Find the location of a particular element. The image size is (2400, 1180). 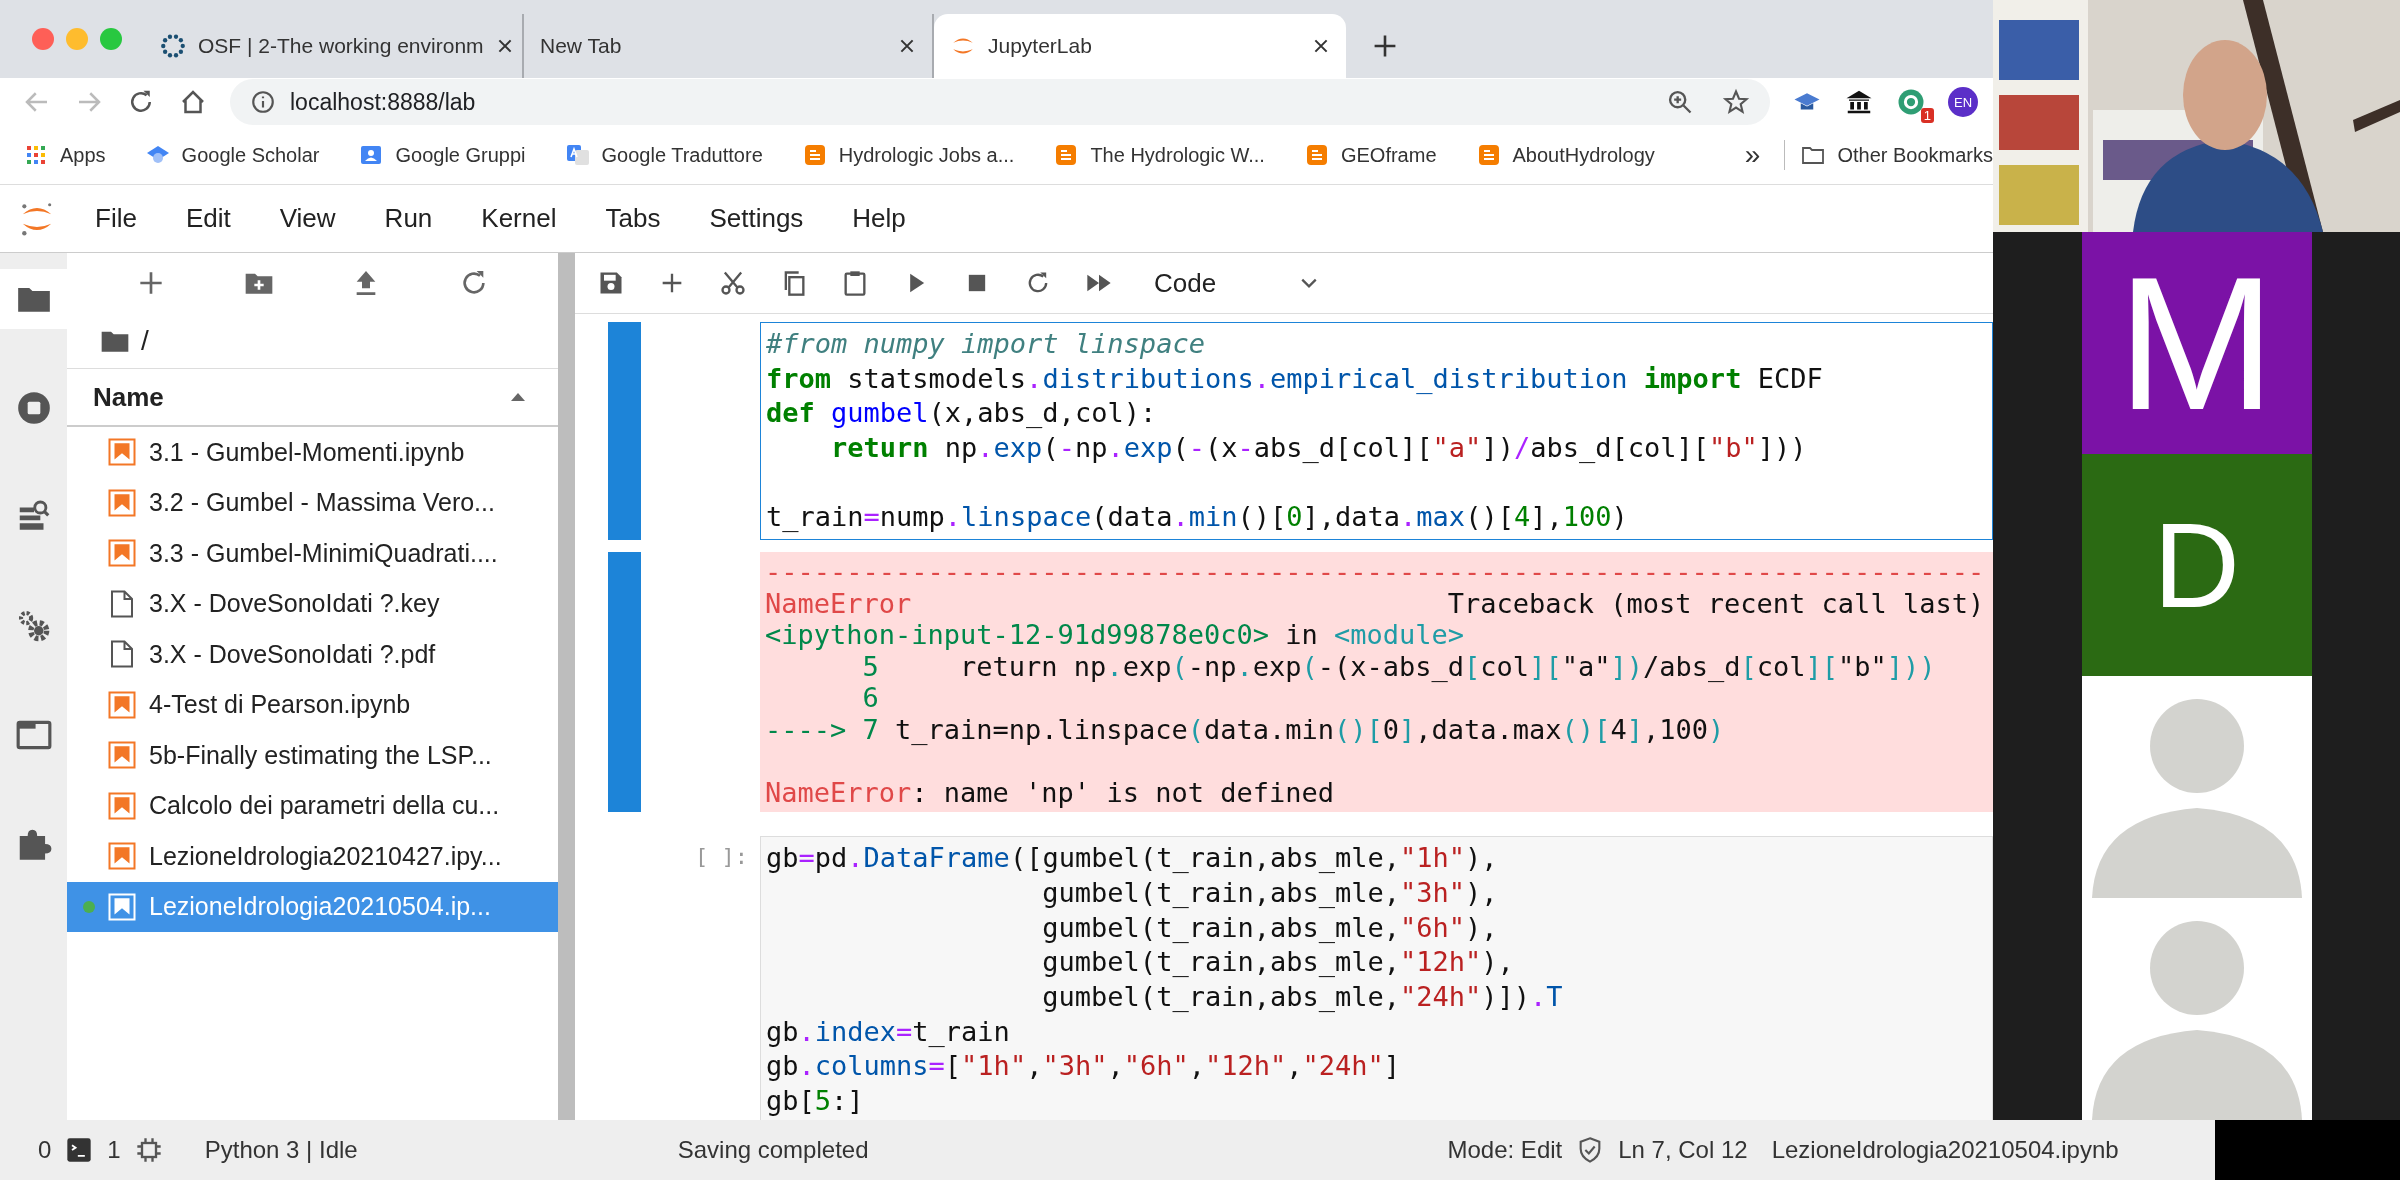

code-line: gumbel(t_rain,abs_mle,"24h")]).T is located at coordinates (1302, 996).